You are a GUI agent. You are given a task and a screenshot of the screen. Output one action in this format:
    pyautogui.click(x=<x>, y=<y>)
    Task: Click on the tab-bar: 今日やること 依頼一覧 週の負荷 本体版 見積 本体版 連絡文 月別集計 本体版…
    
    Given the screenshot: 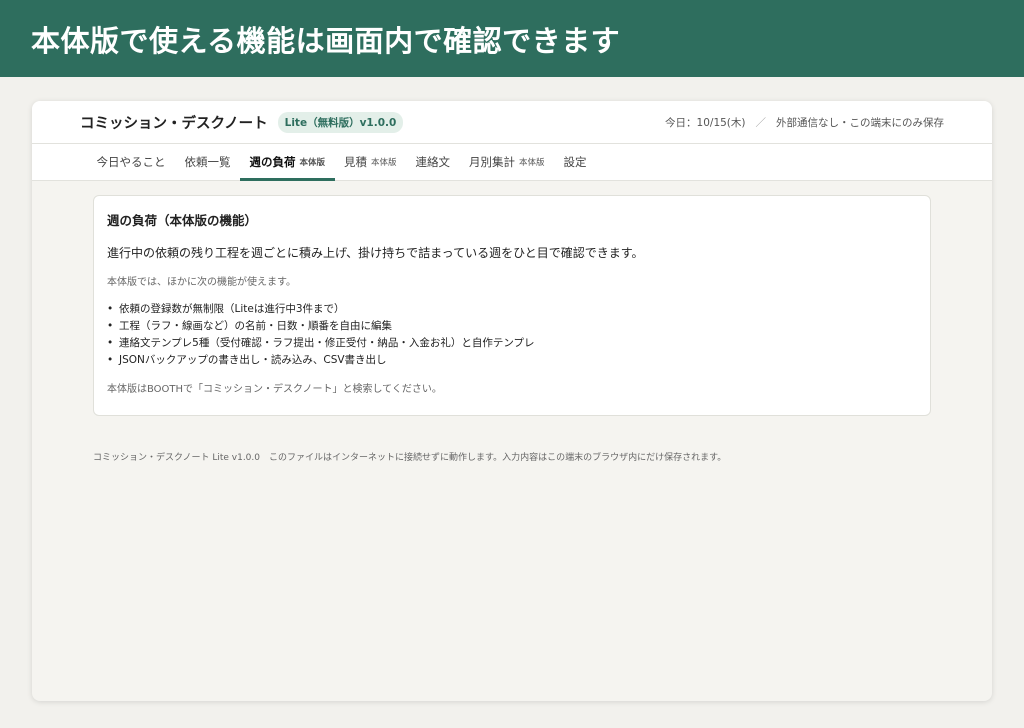 What is the action you would take?
    pyautogui.click(x=512, y=162)
    